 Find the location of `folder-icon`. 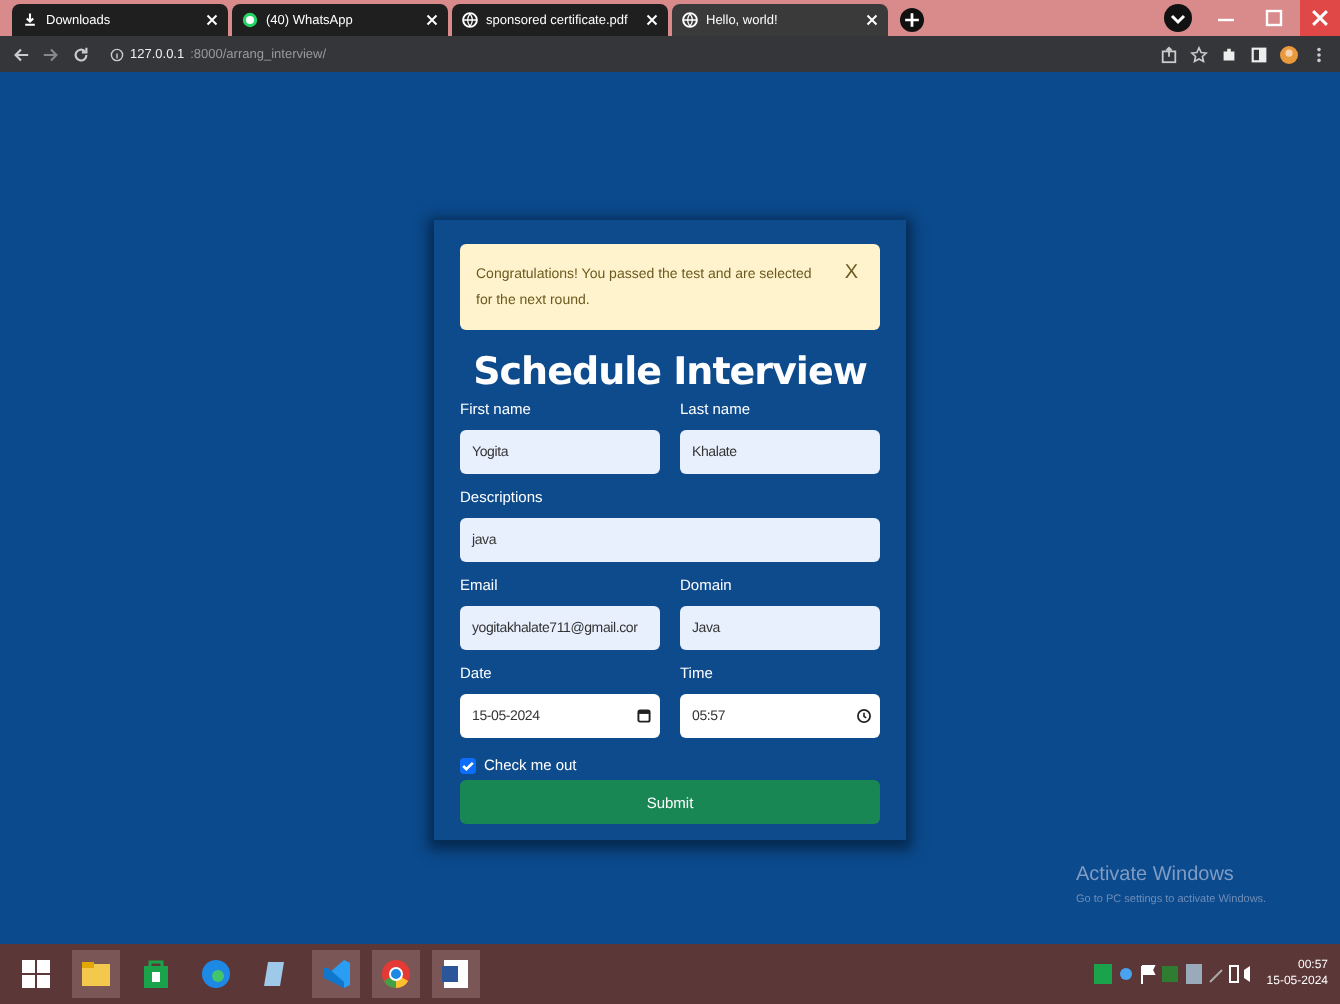

folder-icon is located at coordinates (96, 974).